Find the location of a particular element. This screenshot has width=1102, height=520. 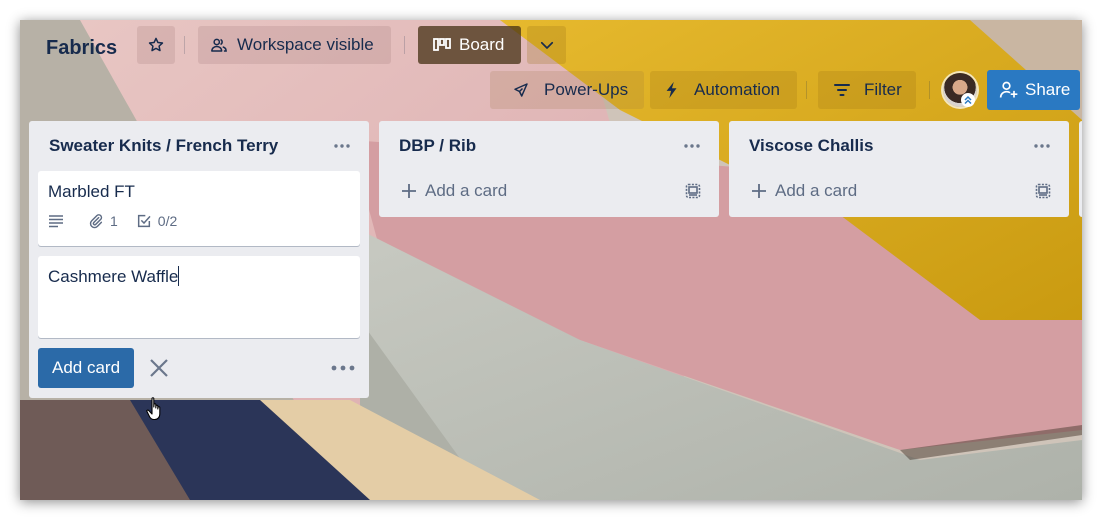

hand-pointer-cursor-icon is located at coordinates (153, 409).